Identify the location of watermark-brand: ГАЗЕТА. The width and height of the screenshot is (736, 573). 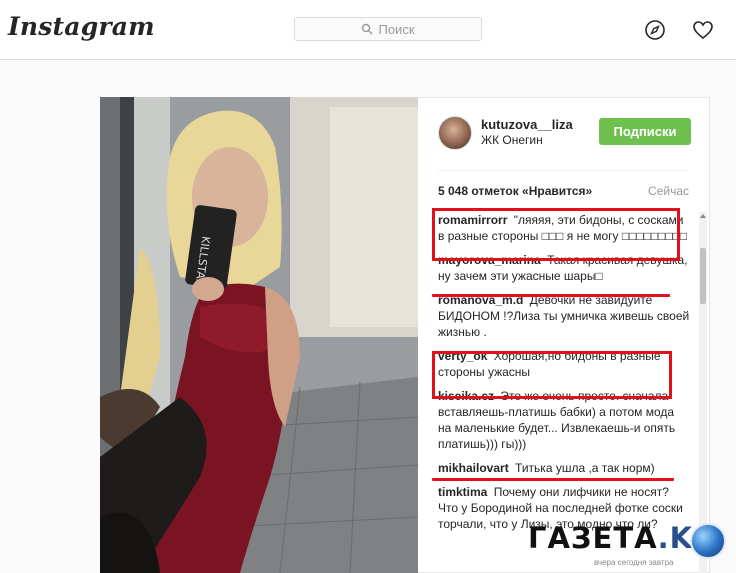
(593, 538).